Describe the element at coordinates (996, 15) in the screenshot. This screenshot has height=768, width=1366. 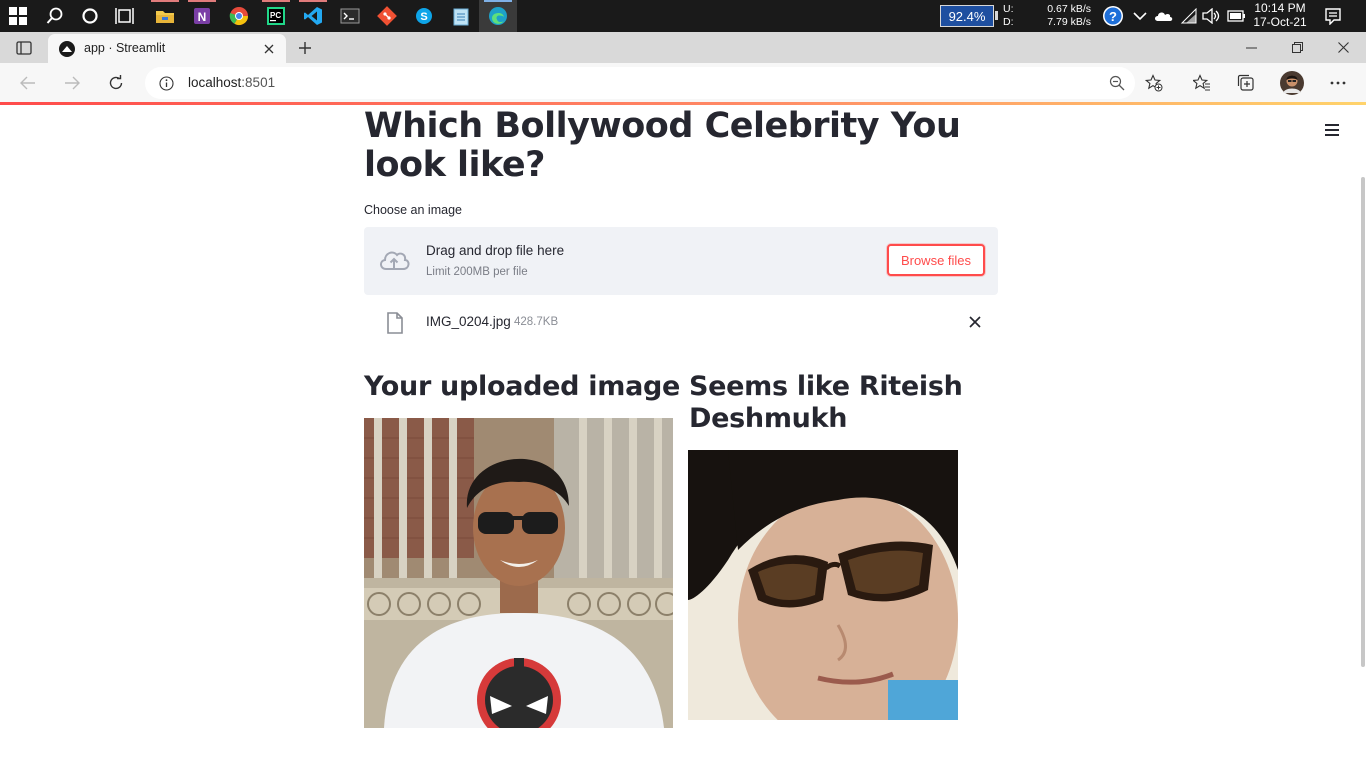
I see `battery-cap` at that location.